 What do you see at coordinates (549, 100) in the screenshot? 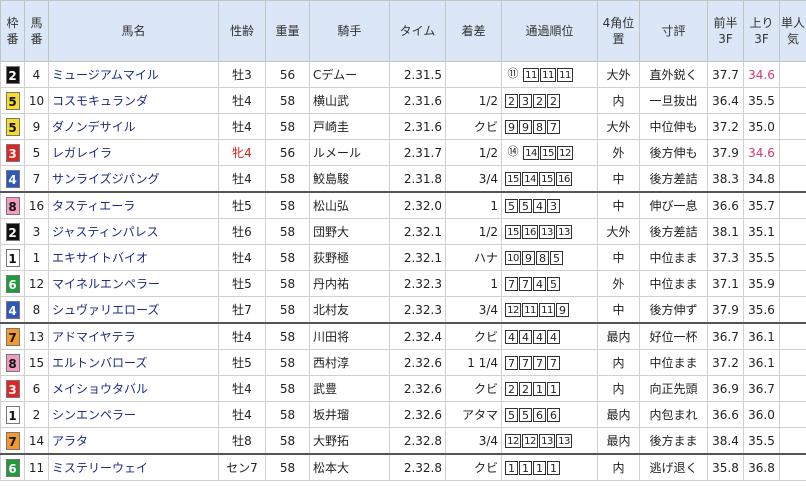
I see `passing-cell: 2322` at bounding box center [549, 100].